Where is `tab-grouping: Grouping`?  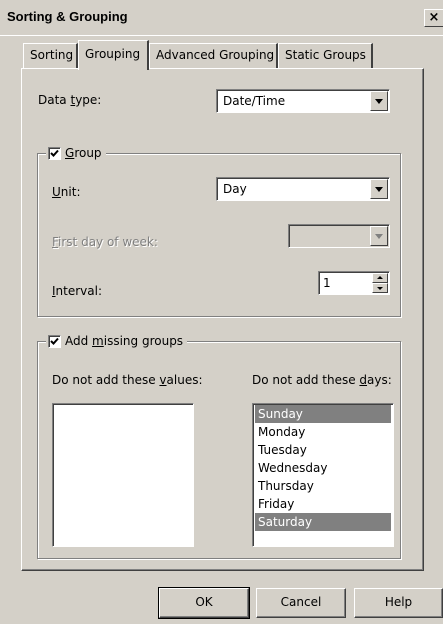
tab-grouping: Grouping is located at coordinates (113, 55).